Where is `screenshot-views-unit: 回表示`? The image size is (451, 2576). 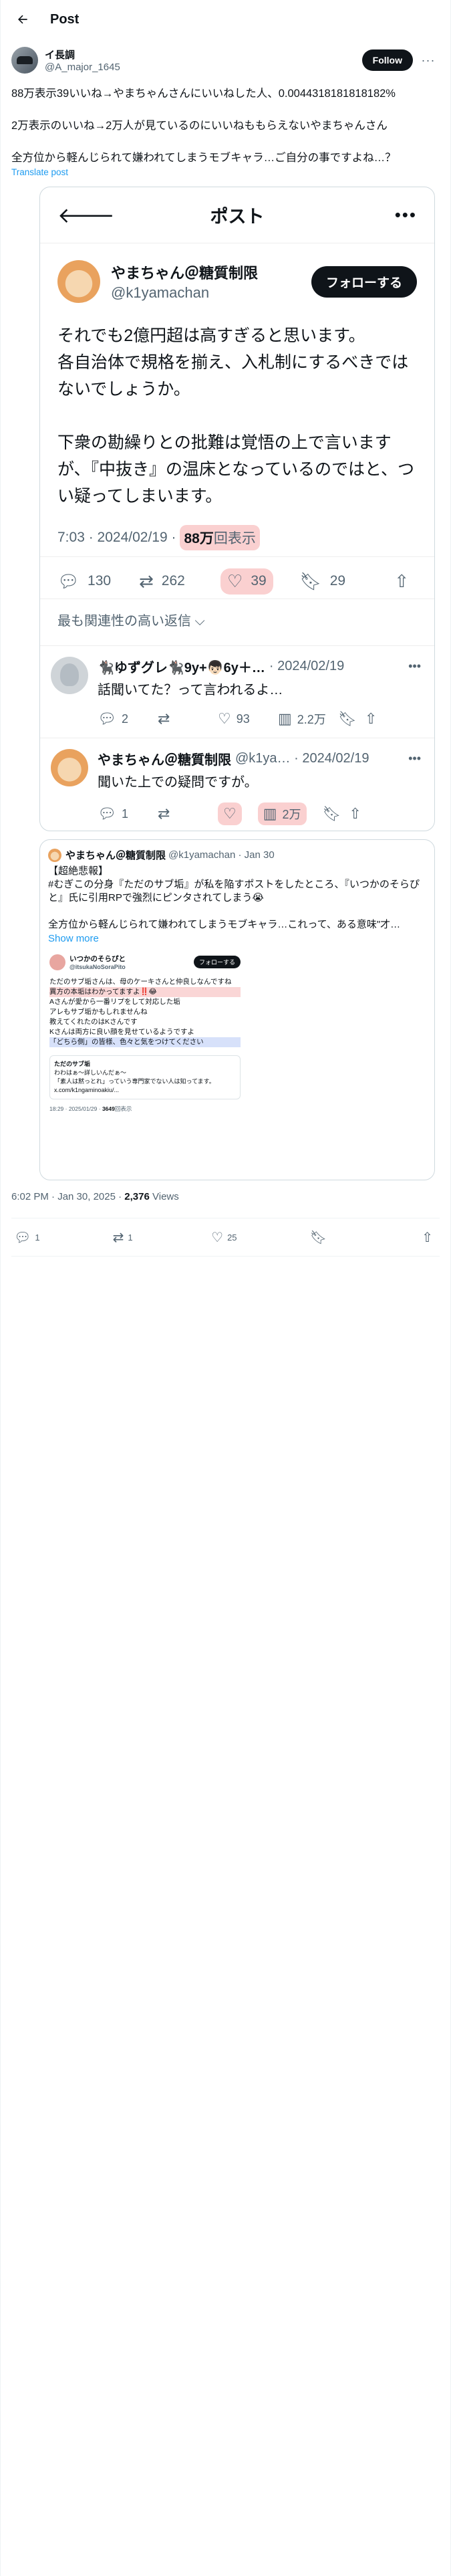
screenshot-views-unit: 回表示 is located at coordinates (234, 539).